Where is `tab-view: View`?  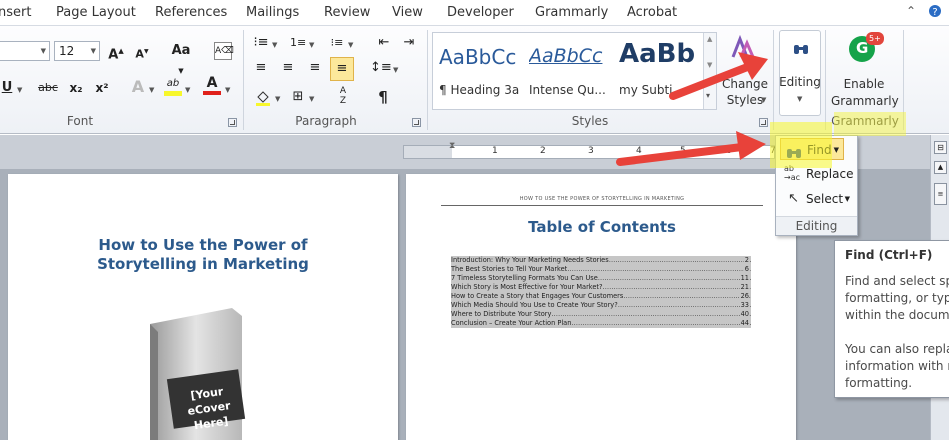
tab-view: View is located at coordinates (407, 12).